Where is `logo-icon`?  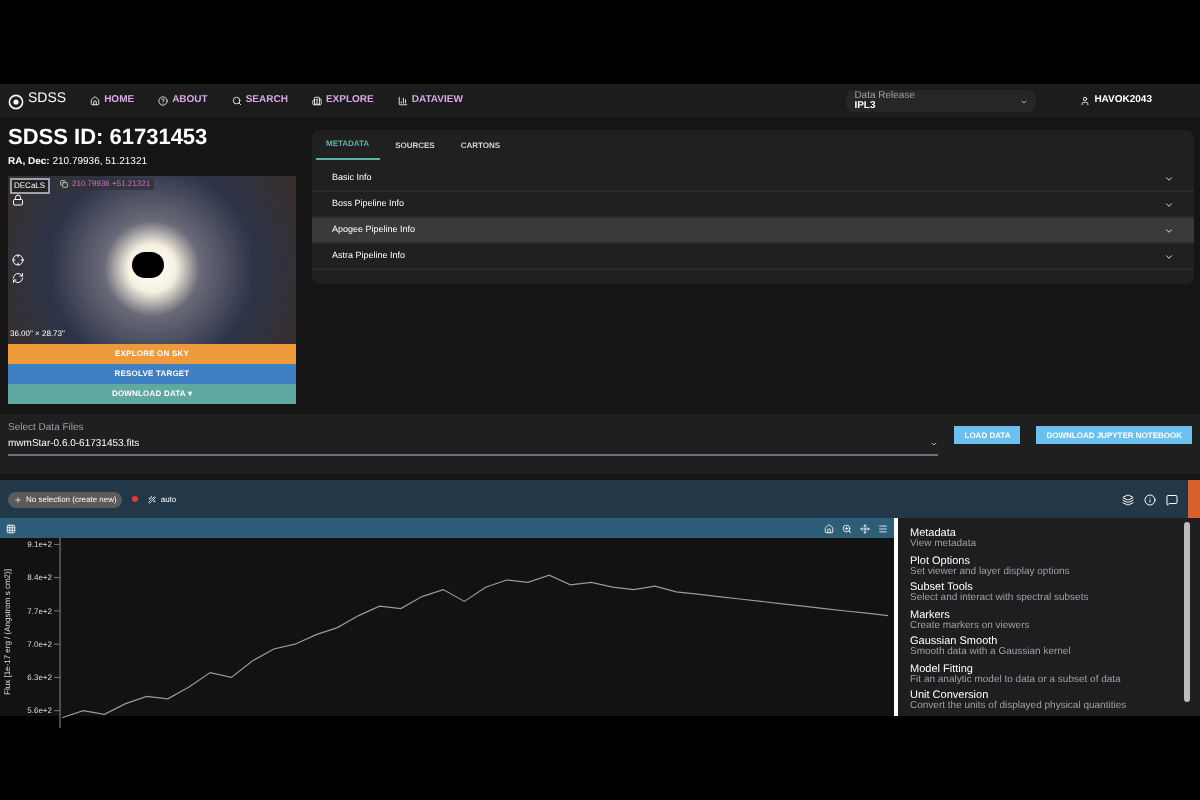 logo-icon is located at coordinates (16, 101).